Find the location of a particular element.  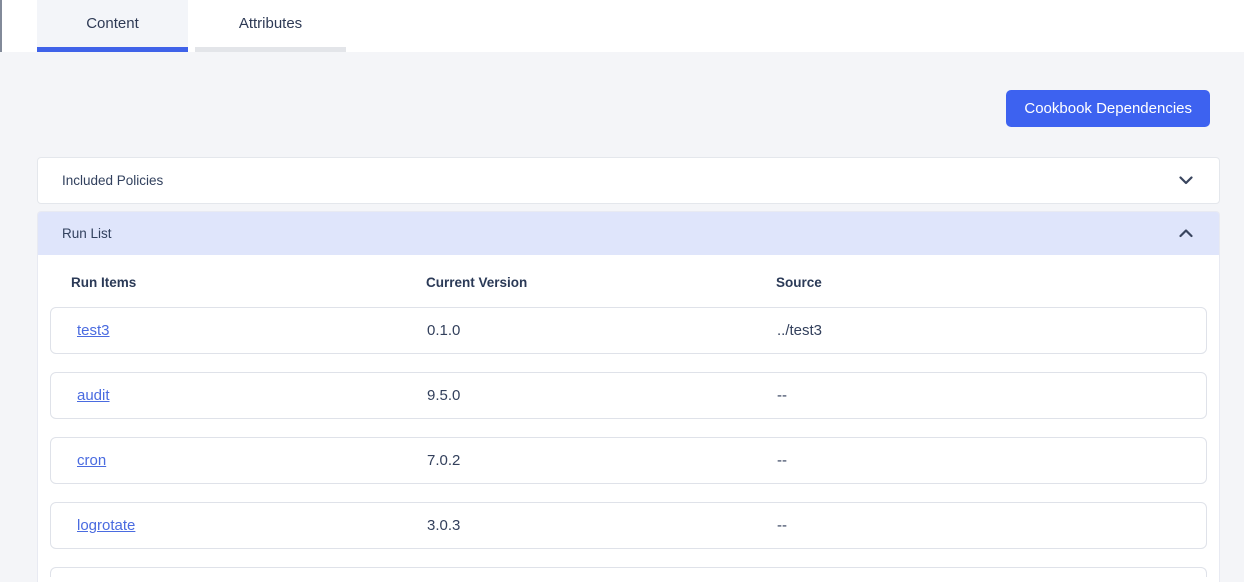

tab-bar: Content Attributes is located at coordinates (622, 26).